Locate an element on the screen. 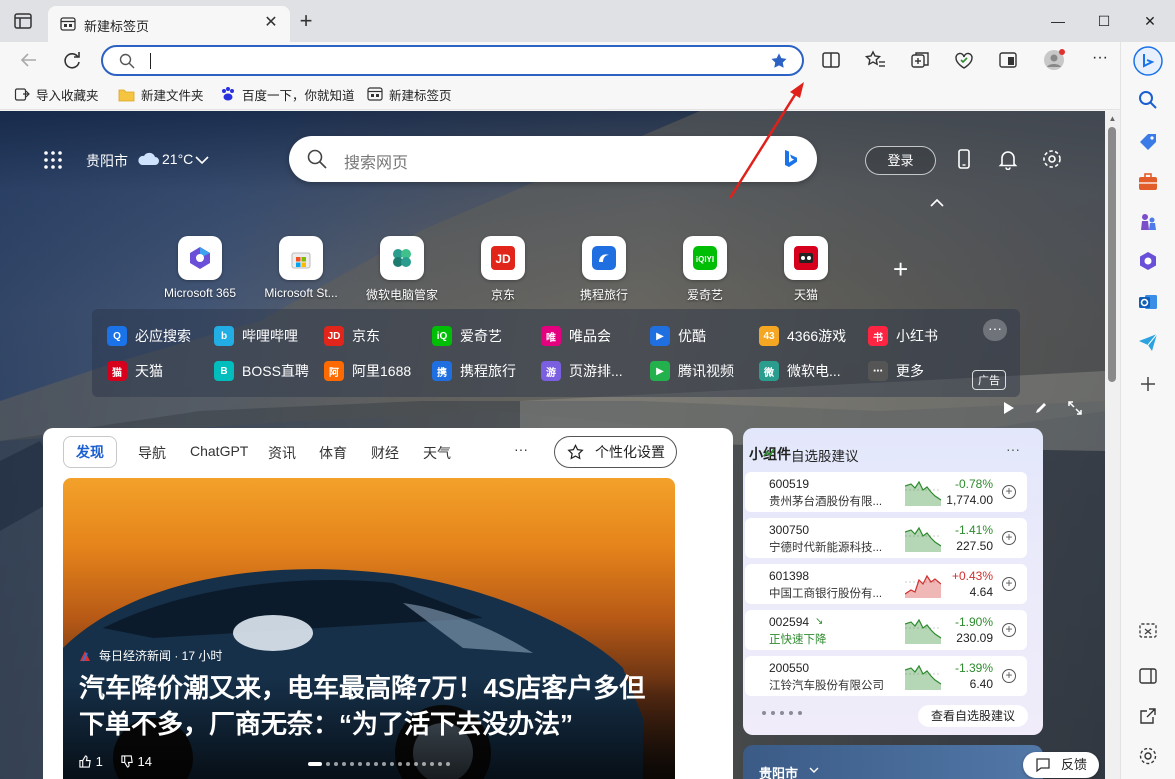 The height and width of the screenshot is (779, 1175). stock-row: 200550 江铃汽车股份有限公司 -1.39% 6.40 + is located at coordinates (886, 676).